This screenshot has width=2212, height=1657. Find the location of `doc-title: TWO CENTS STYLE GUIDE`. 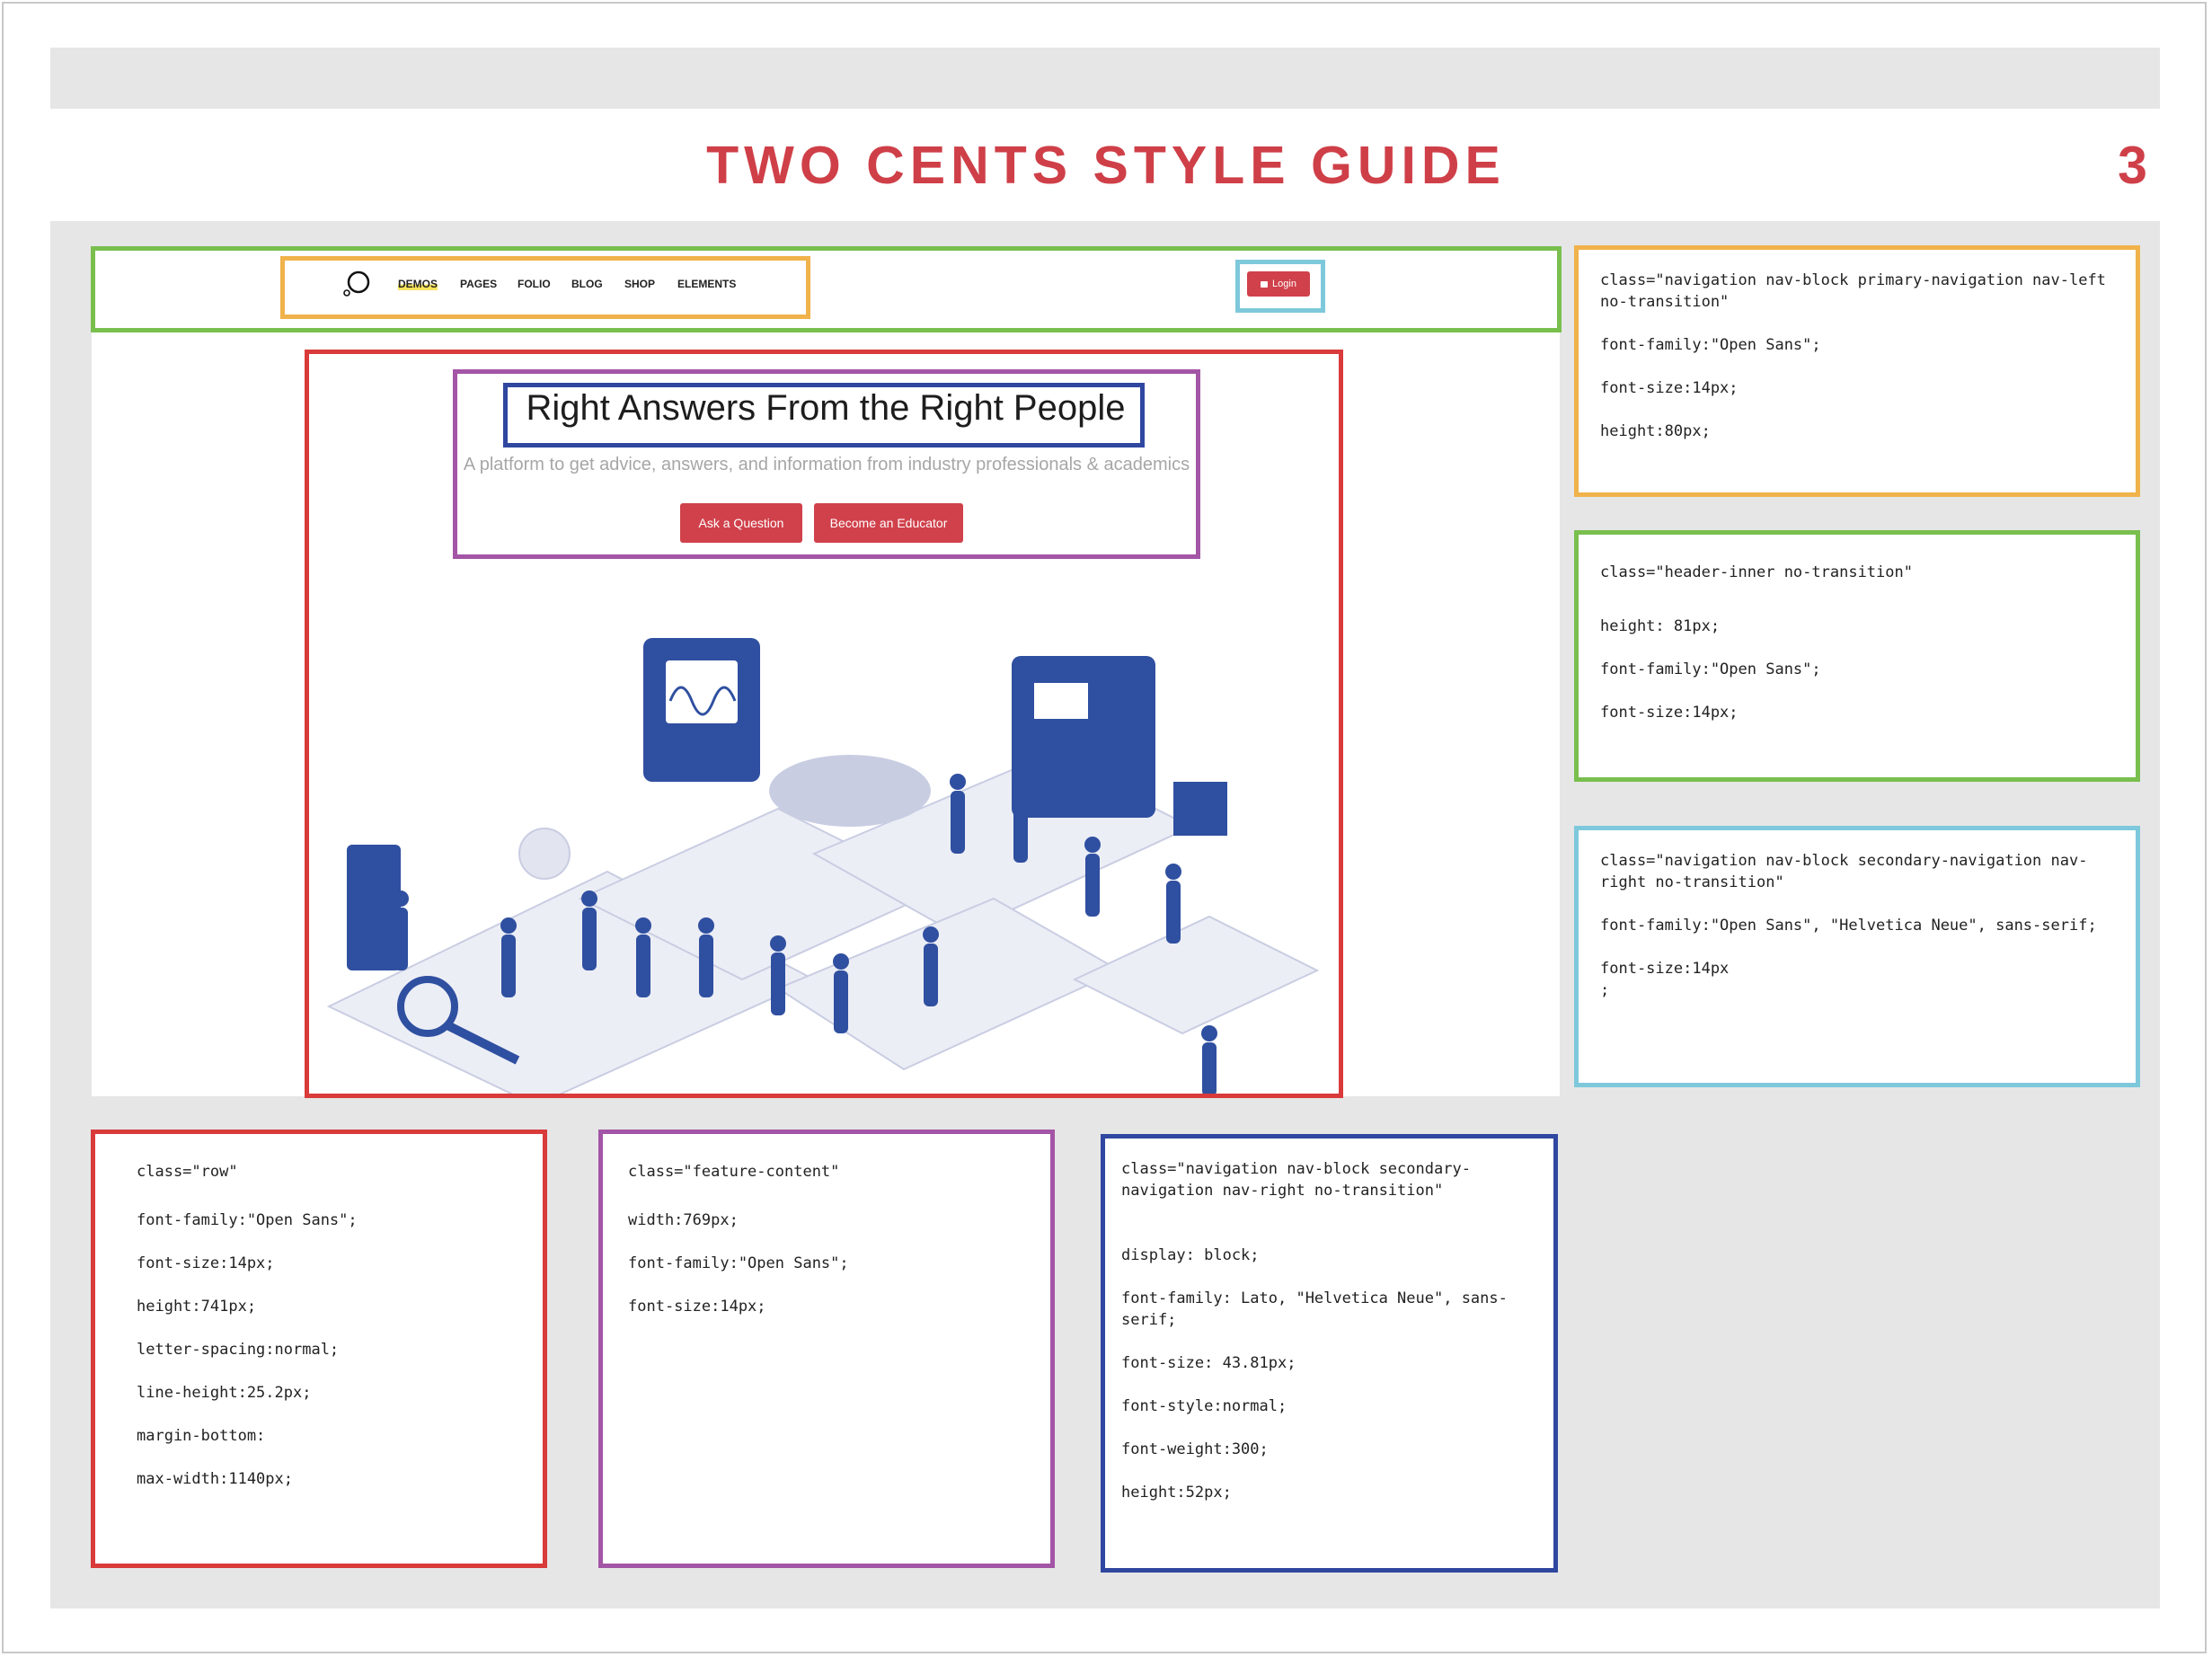

doc-title: TWO CENTS STYLE GUIDE is located at coordinates (1106, 165).